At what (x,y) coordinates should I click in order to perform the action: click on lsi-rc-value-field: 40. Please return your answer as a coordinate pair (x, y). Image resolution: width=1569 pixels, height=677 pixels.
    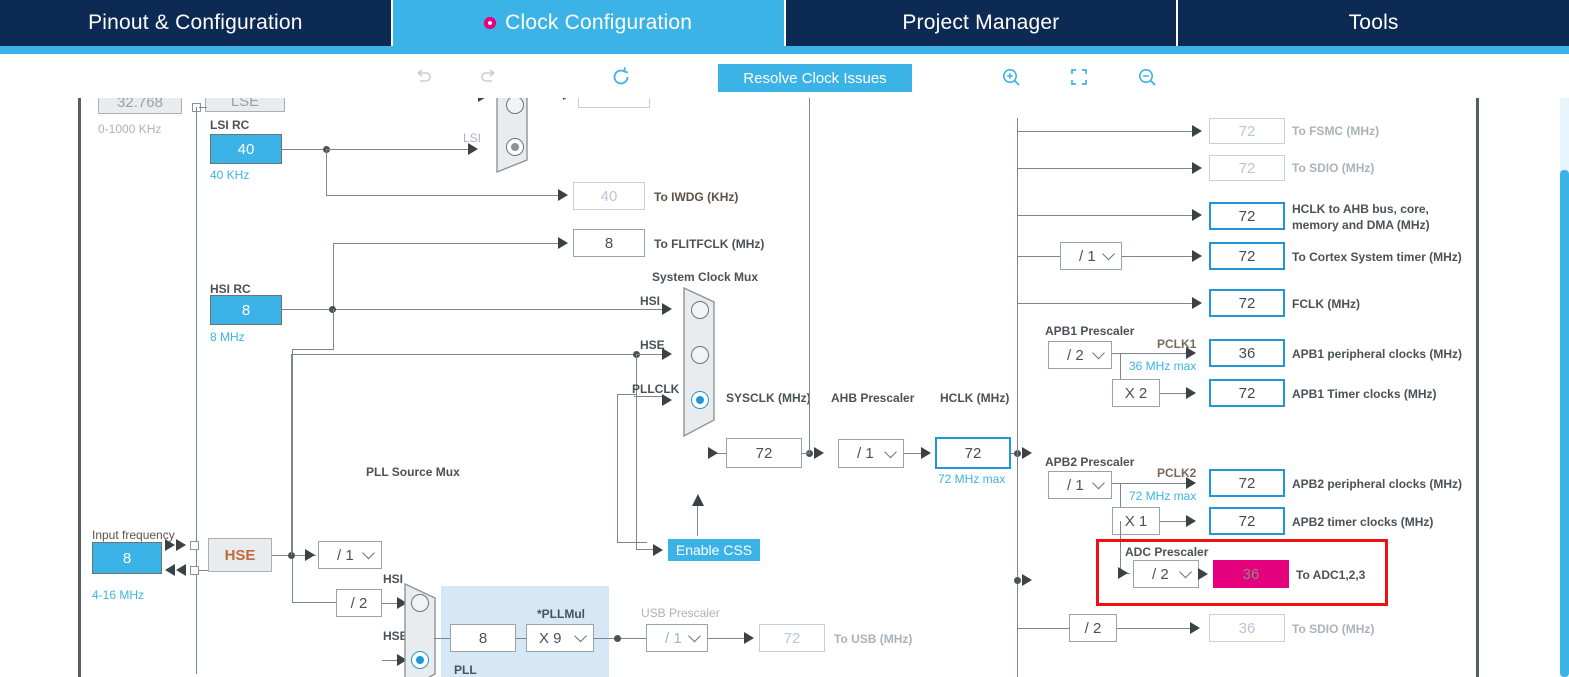
    Looking at the image, I should click on (246, 149).